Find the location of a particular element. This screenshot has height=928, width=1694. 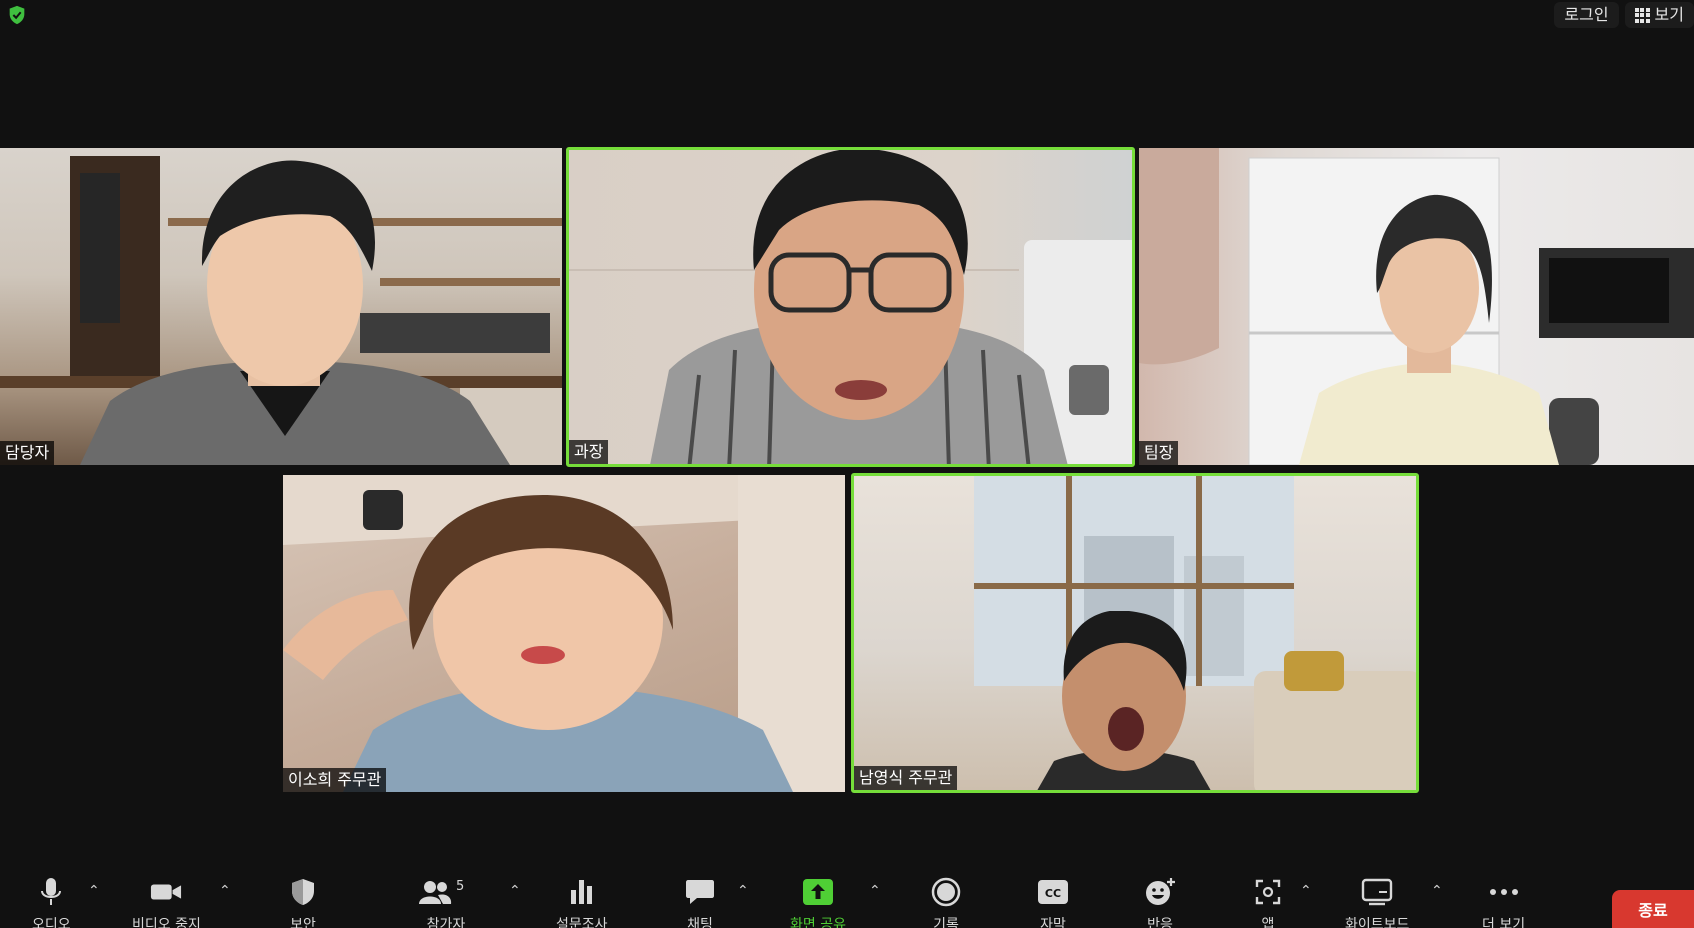

video-tile-participant-1: 담당자 is located at coordinates (281, 306).